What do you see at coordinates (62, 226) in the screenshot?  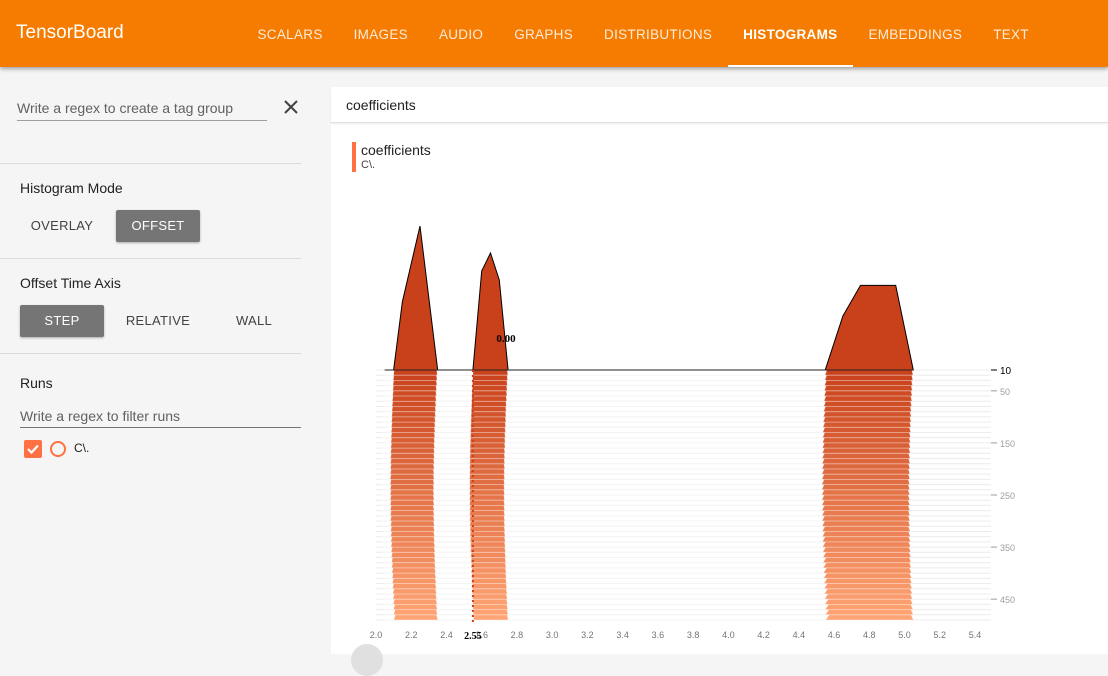 I see `overlay-button: OVERLAY` at bounding box center [62, 226].